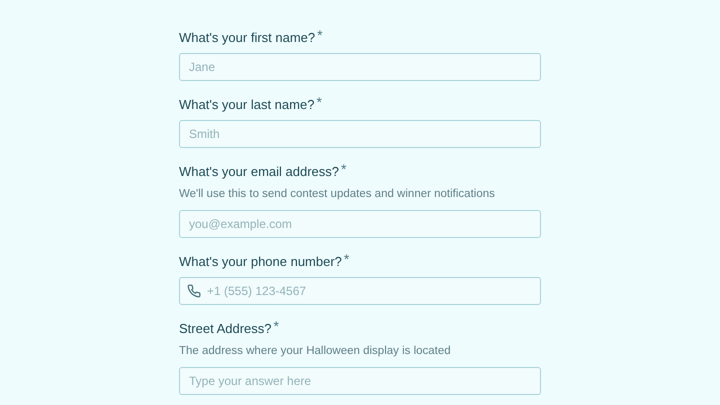  I want to click on input-field: Type your answer here, so click(360, 381).